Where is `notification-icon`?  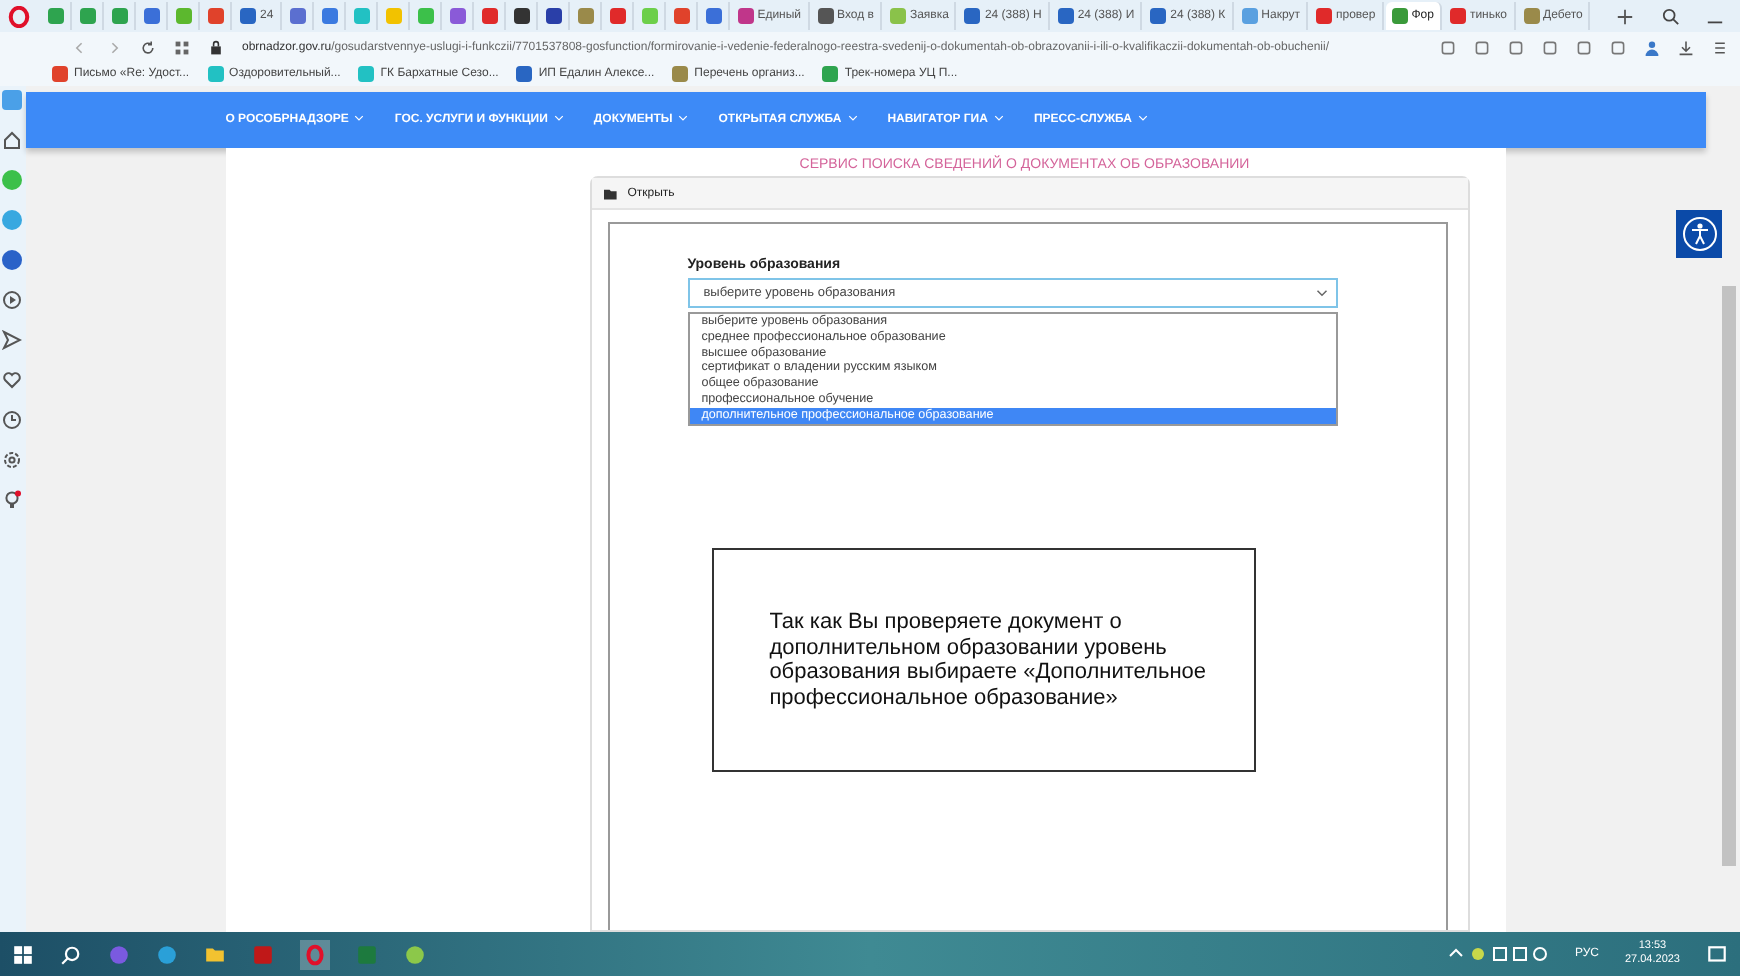 notification-icon is located at coordinates (1717, 954).